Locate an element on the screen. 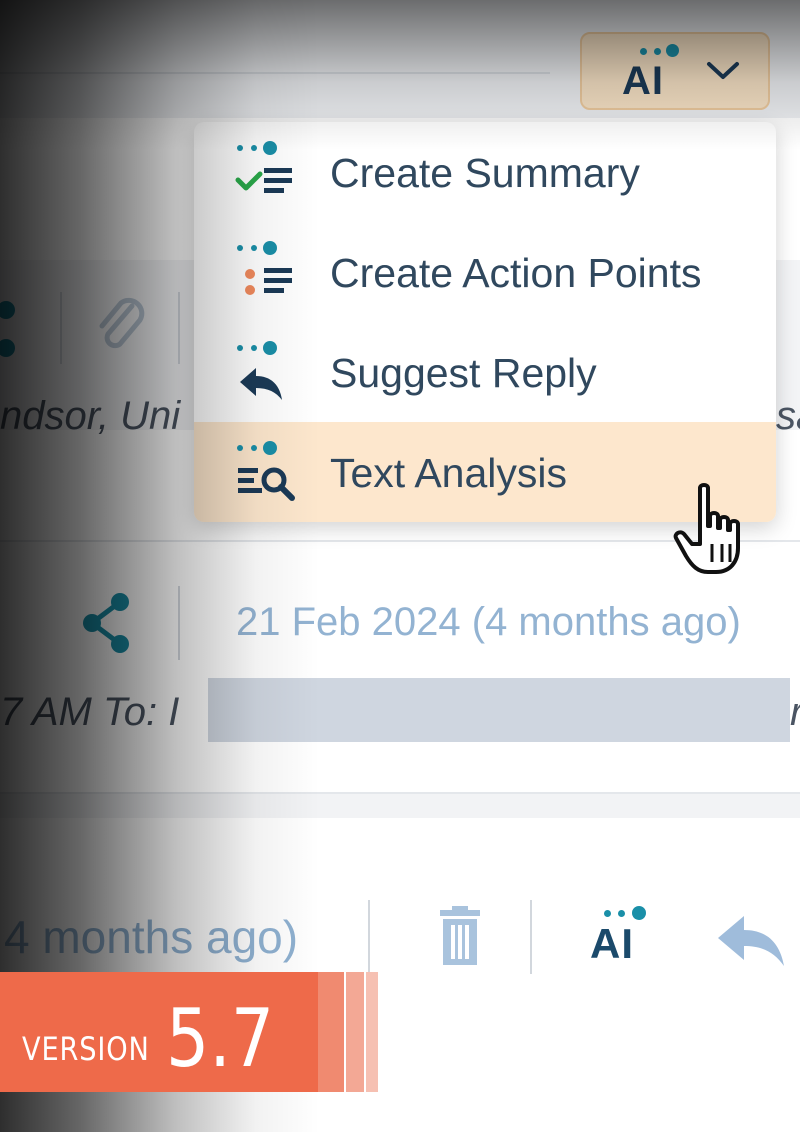  location-fragment: ndsor, Uni is located at coordinates (90, 416).